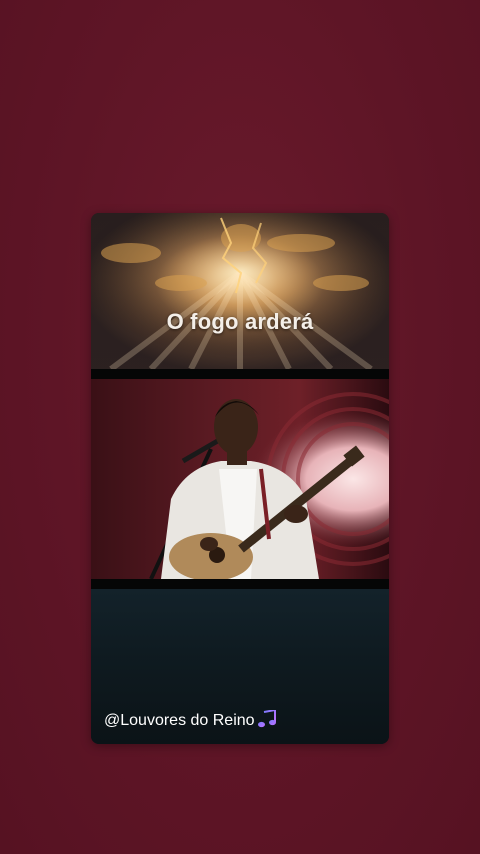  I want to click on singer-with-guitar-image, so click(240, 479).